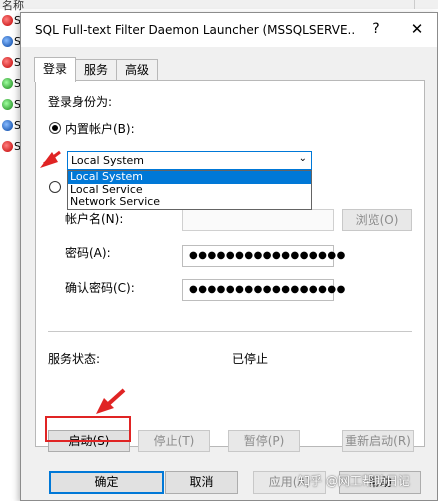 This screenshot has height=501, width=438. Describe the element at coordinates (50, 159) in the screenshot. I see `arrow-to-combo-icon` at that location.